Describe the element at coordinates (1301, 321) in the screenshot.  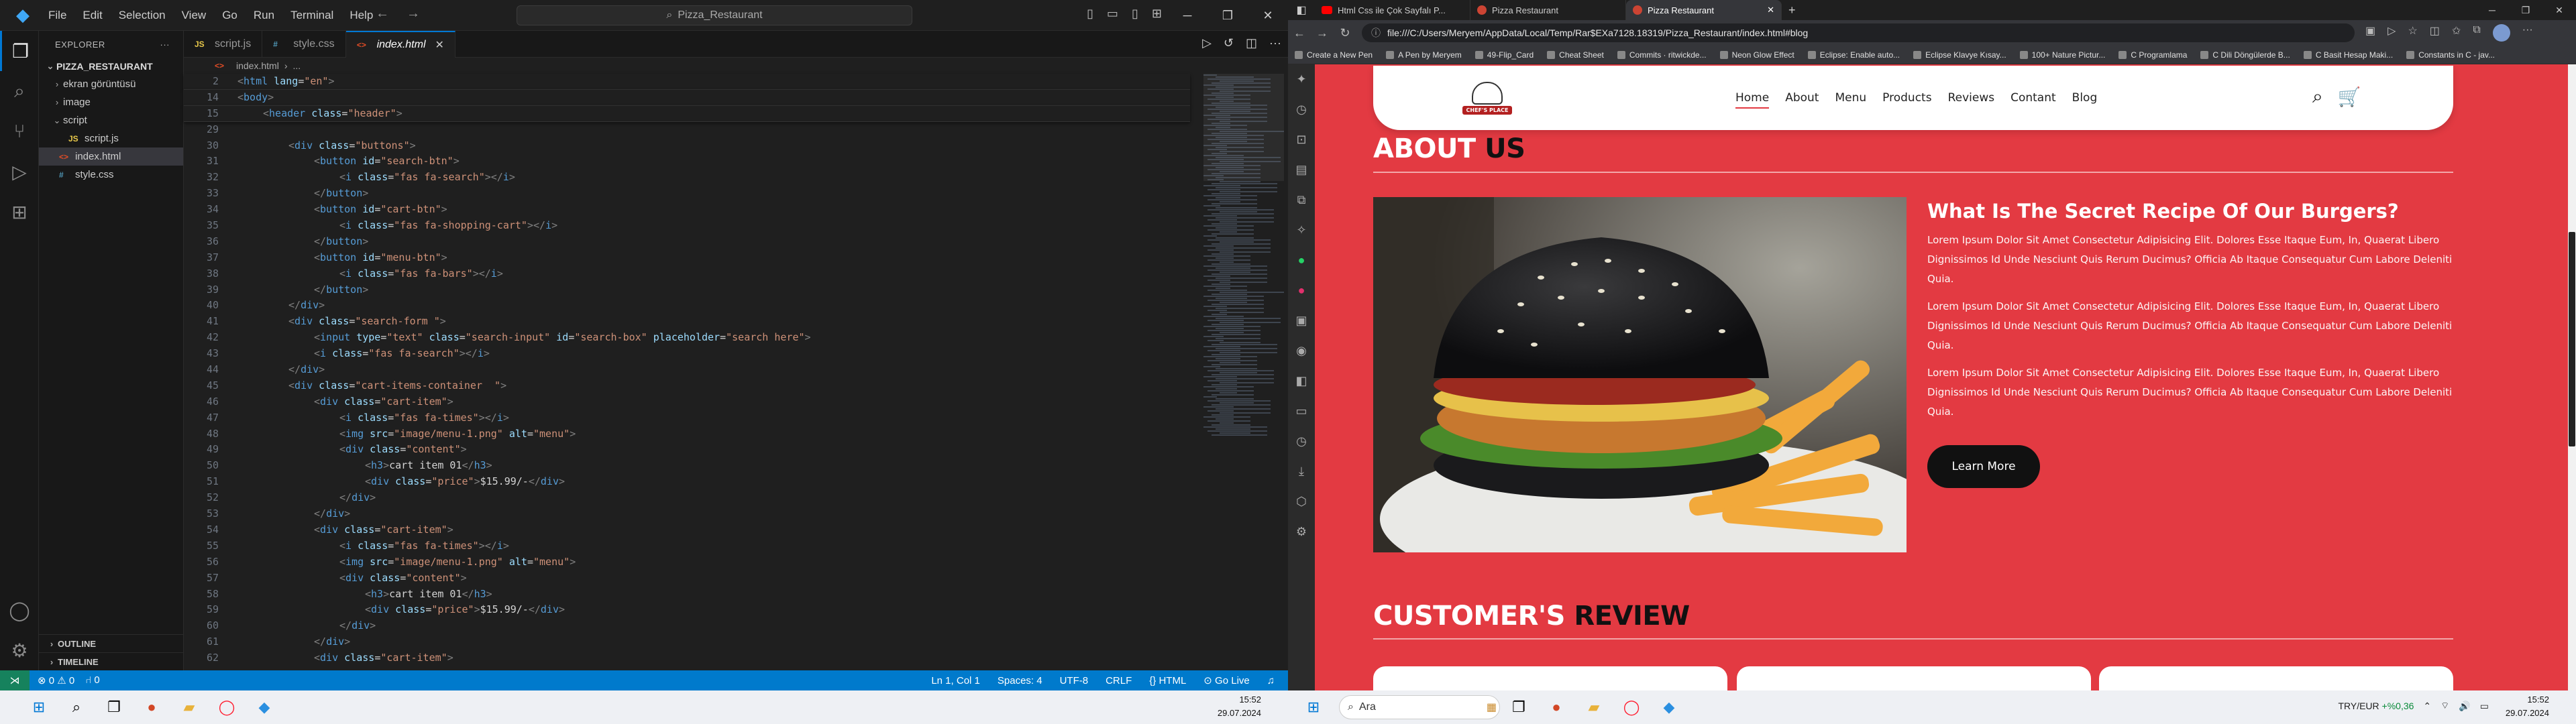
I see `mail-icon: ▣` at that location.